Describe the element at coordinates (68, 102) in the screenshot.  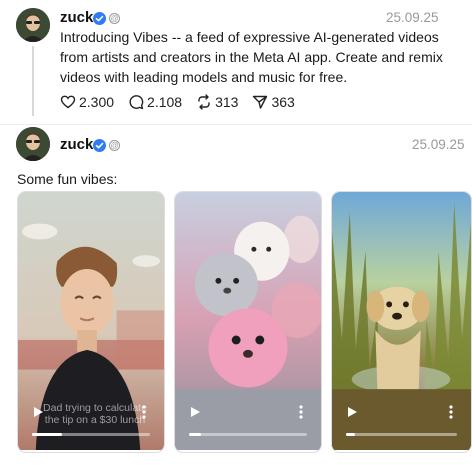
I see `heart-icon` at that location.